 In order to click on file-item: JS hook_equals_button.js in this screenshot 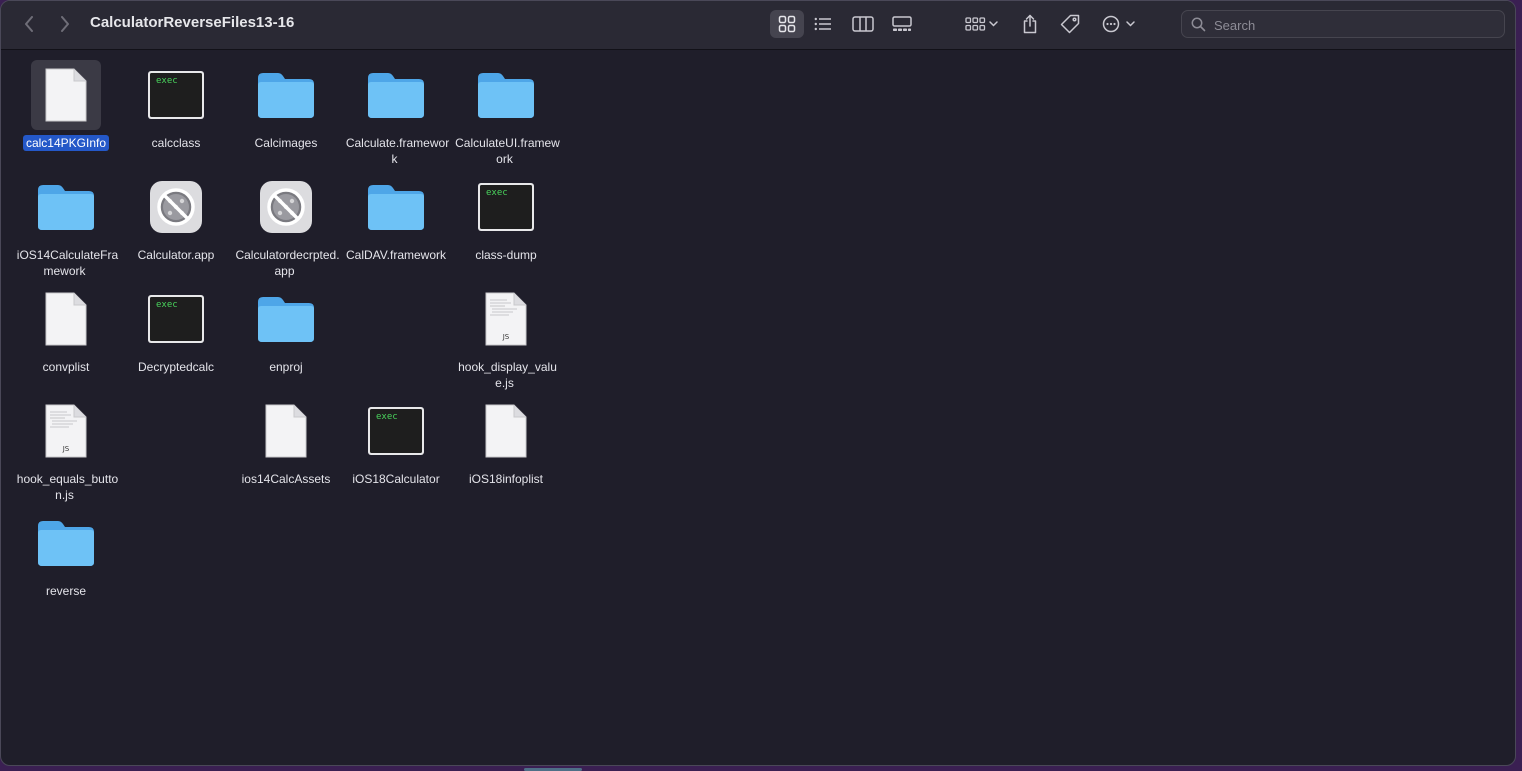, I will do `click(66, 444)`.